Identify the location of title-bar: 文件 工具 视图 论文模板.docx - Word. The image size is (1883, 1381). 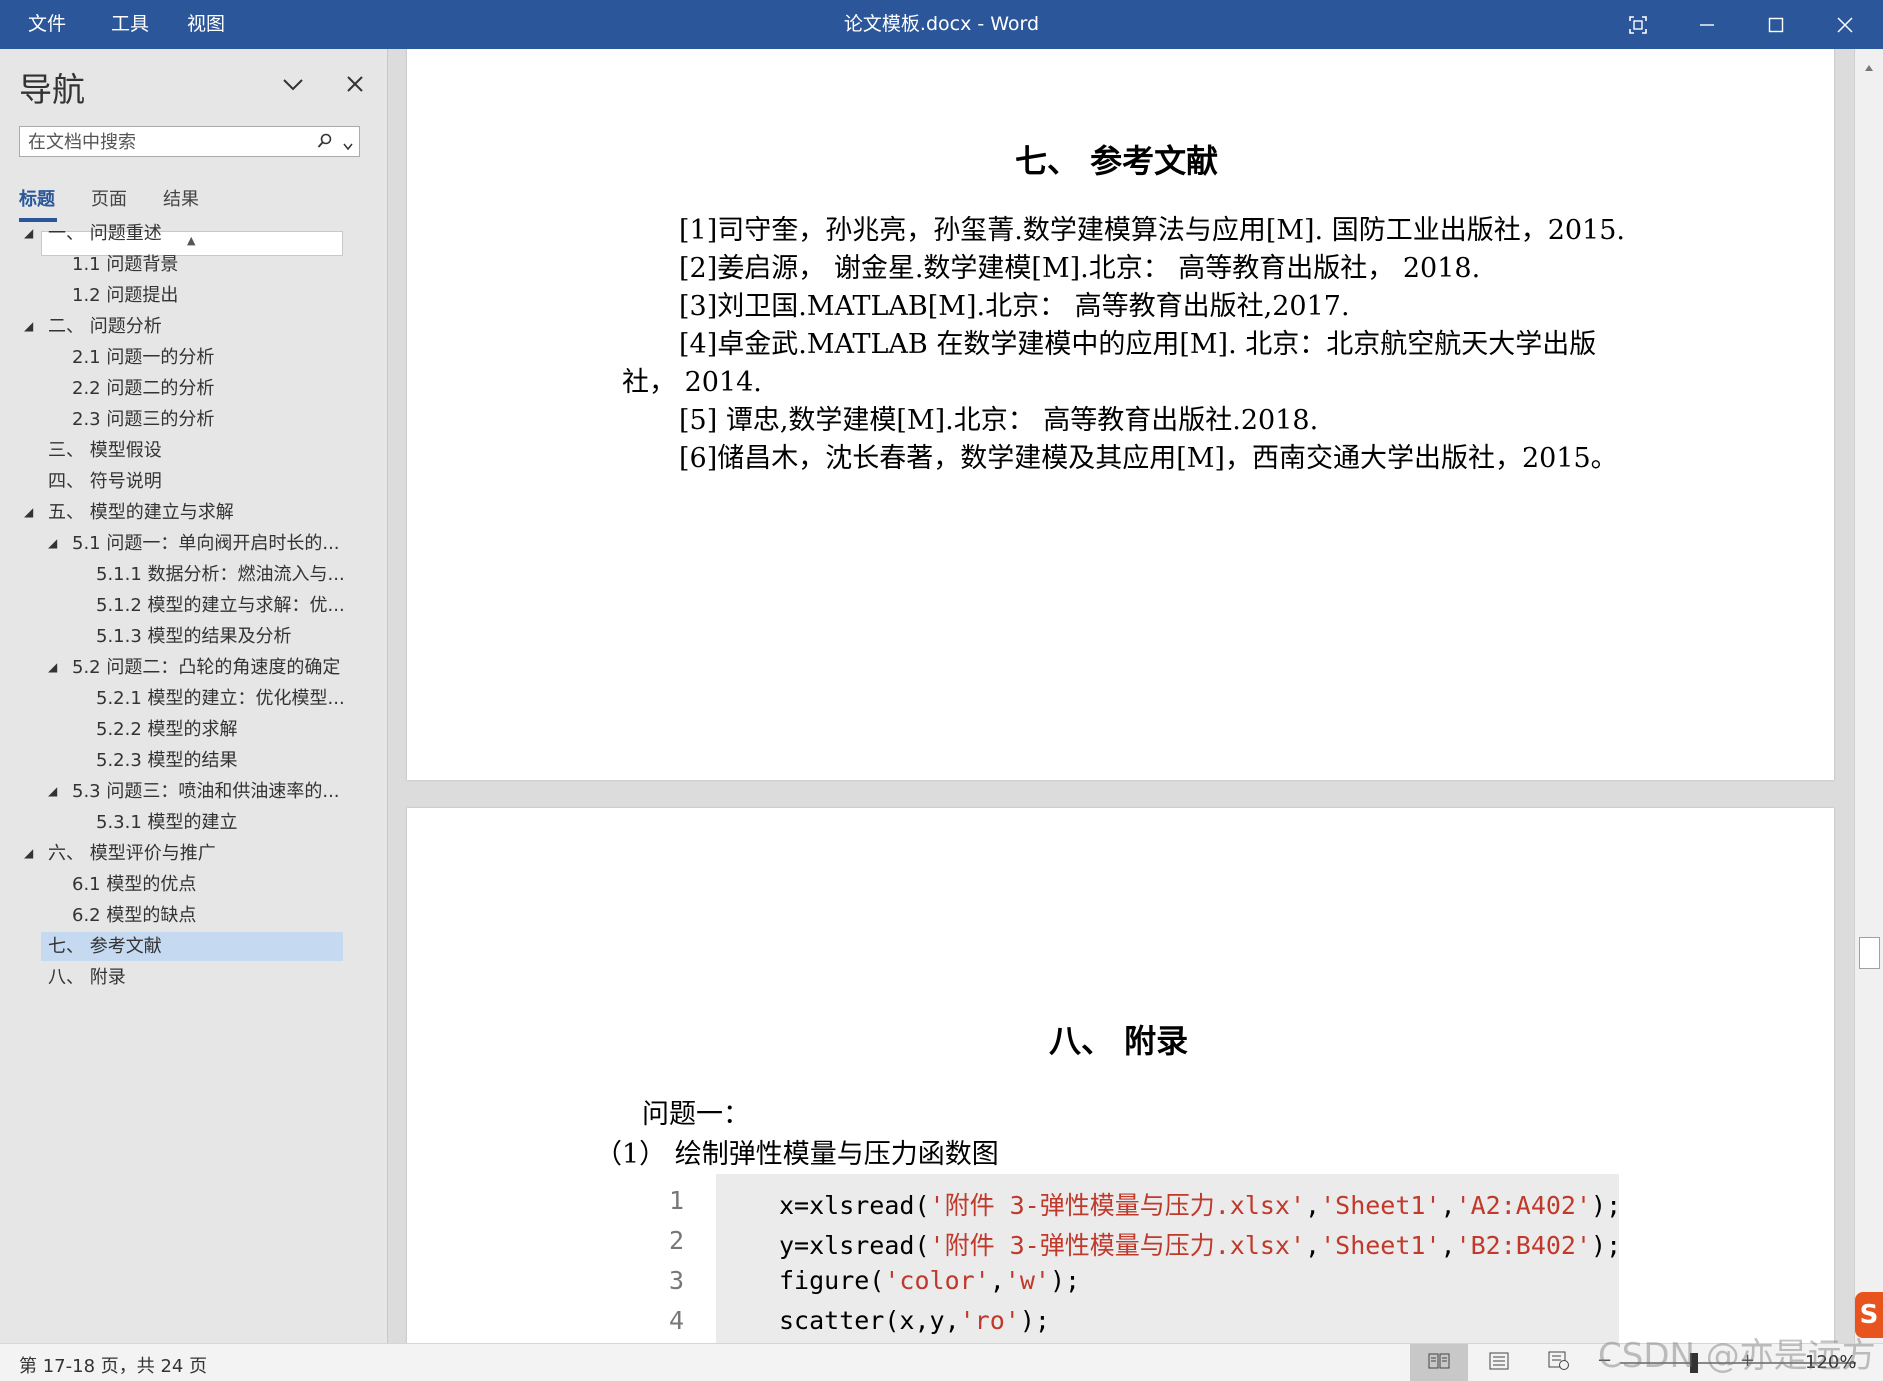
(941, 24).